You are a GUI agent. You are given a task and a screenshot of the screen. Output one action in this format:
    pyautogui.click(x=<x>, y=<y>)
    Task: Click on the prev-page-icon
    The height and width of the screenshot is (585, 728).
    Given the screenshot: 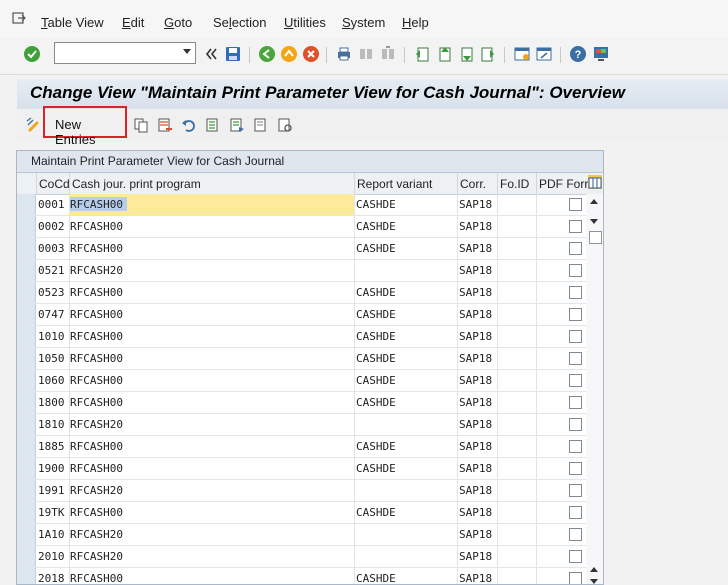 What is the action you would take?
    pyautogui.click(x=444, y=54)
    